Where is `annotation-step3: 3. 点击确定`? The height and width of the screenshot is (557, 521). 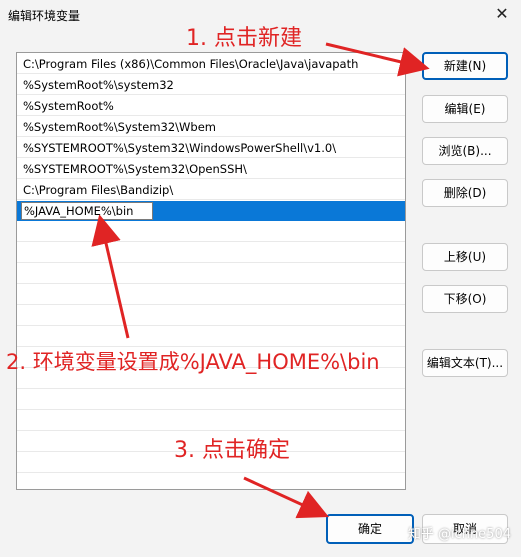
annotation-step3: 3. 点击确定 is located at coordinates (232, 450).